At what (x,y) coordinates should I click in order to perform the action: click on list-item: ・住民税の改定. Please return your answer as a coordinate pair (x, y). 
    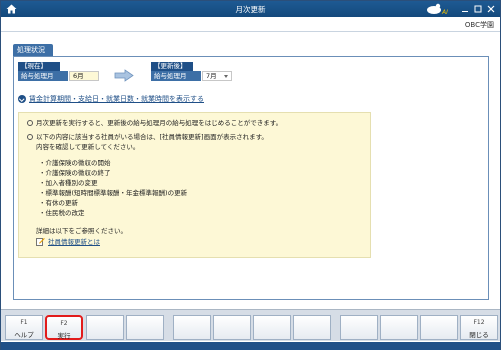
    Looking at the image, I should click on (62, 213).